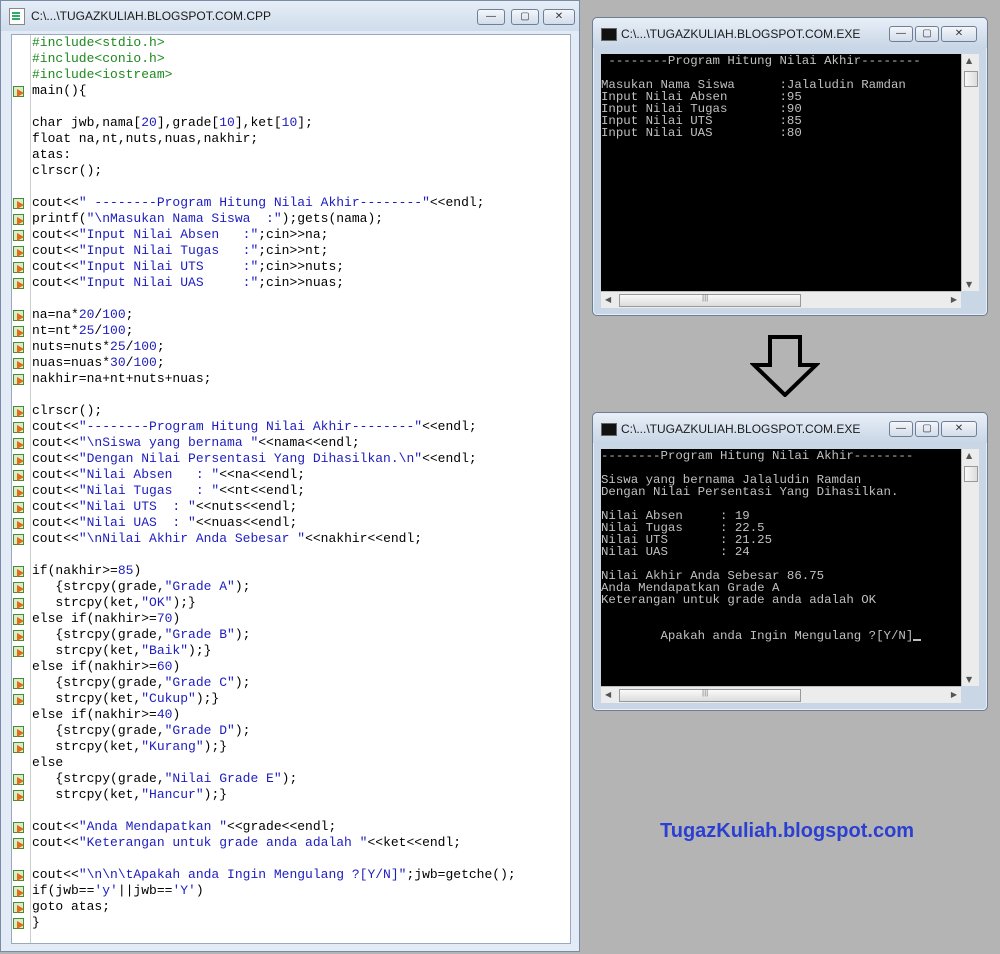 This screenshot has height=954, width=1000. I want to click on code-line: nt=nt*25/100;, so click(264, 331).